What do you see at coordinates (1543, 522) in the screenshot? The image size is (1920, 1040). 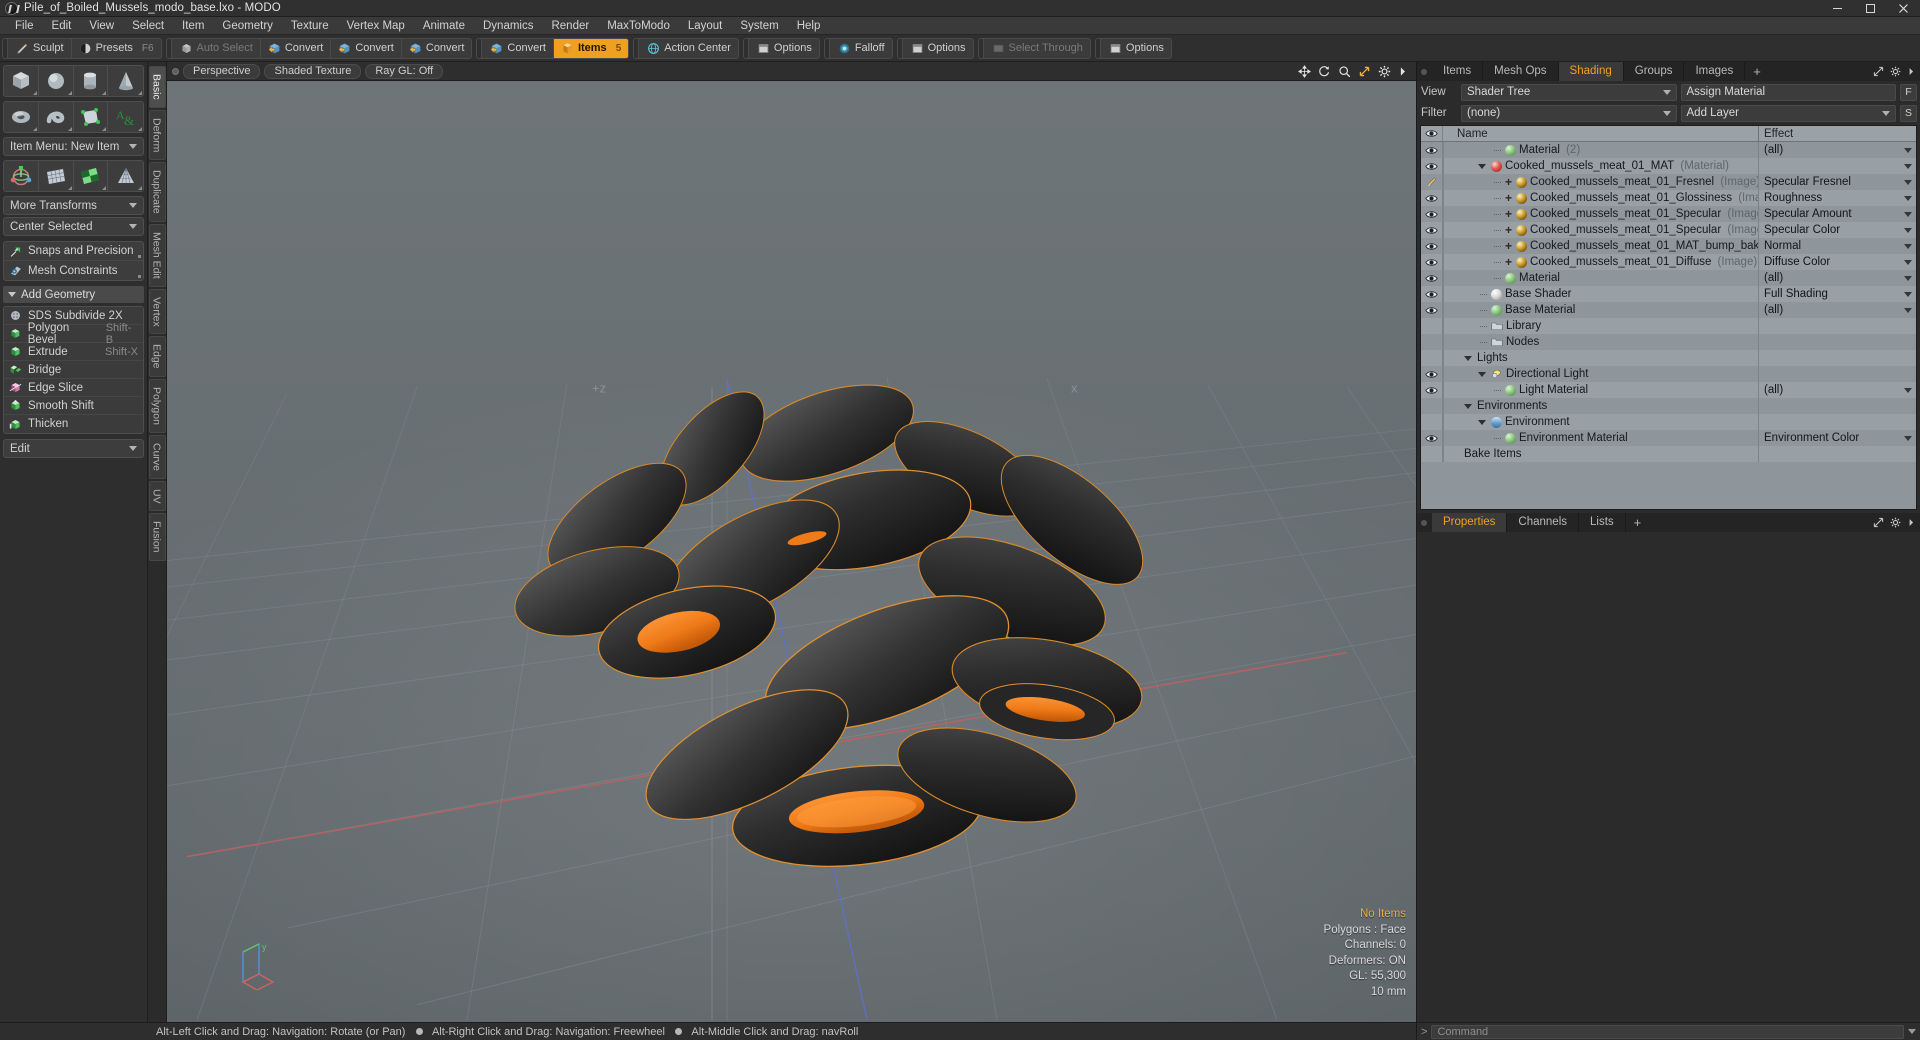 I see `tab-channels: Channels` at bounding box center [1543, 522].